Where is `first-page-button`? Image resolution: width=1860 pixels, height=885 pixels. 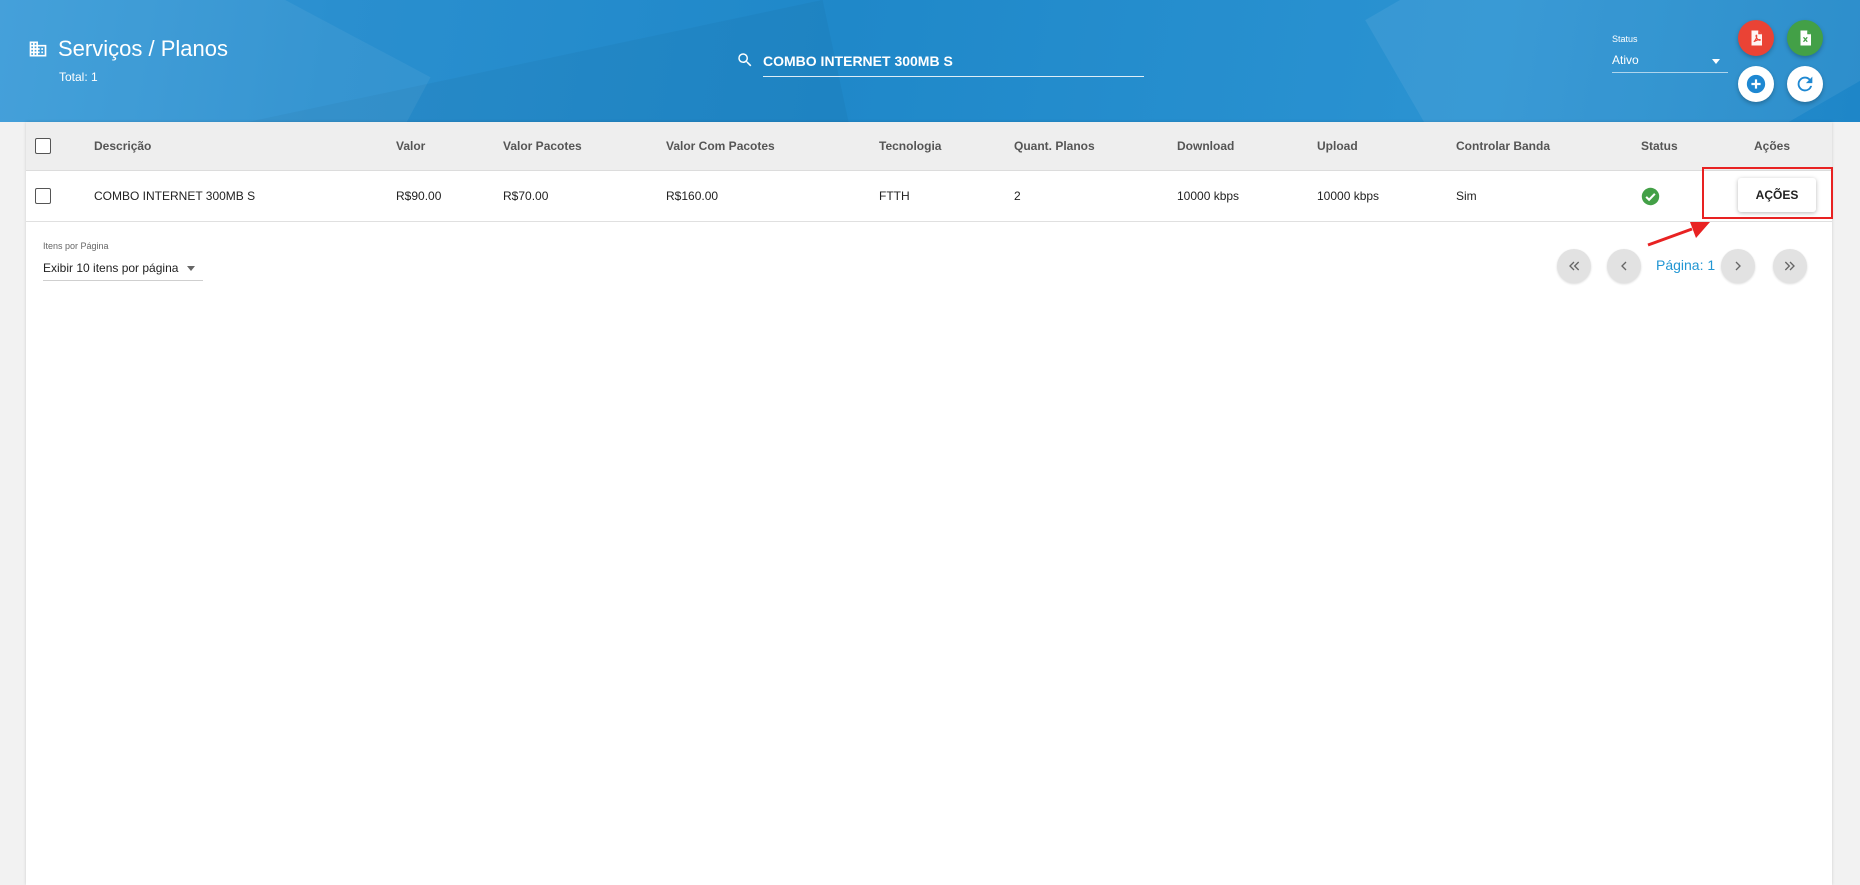
first-page-button is located at coordinates (1574, 266).